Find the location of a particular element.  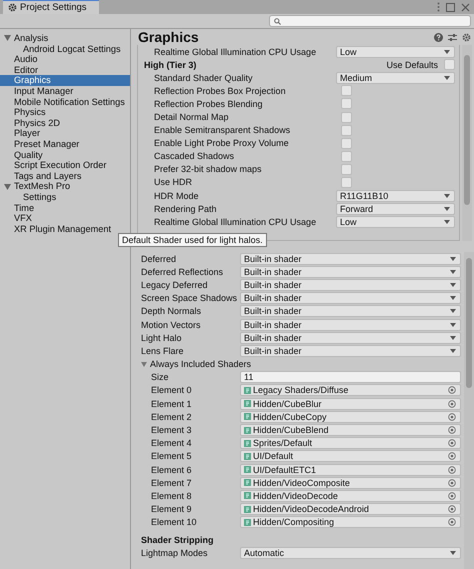

sliders-icon is located at coordinates (452, 37).